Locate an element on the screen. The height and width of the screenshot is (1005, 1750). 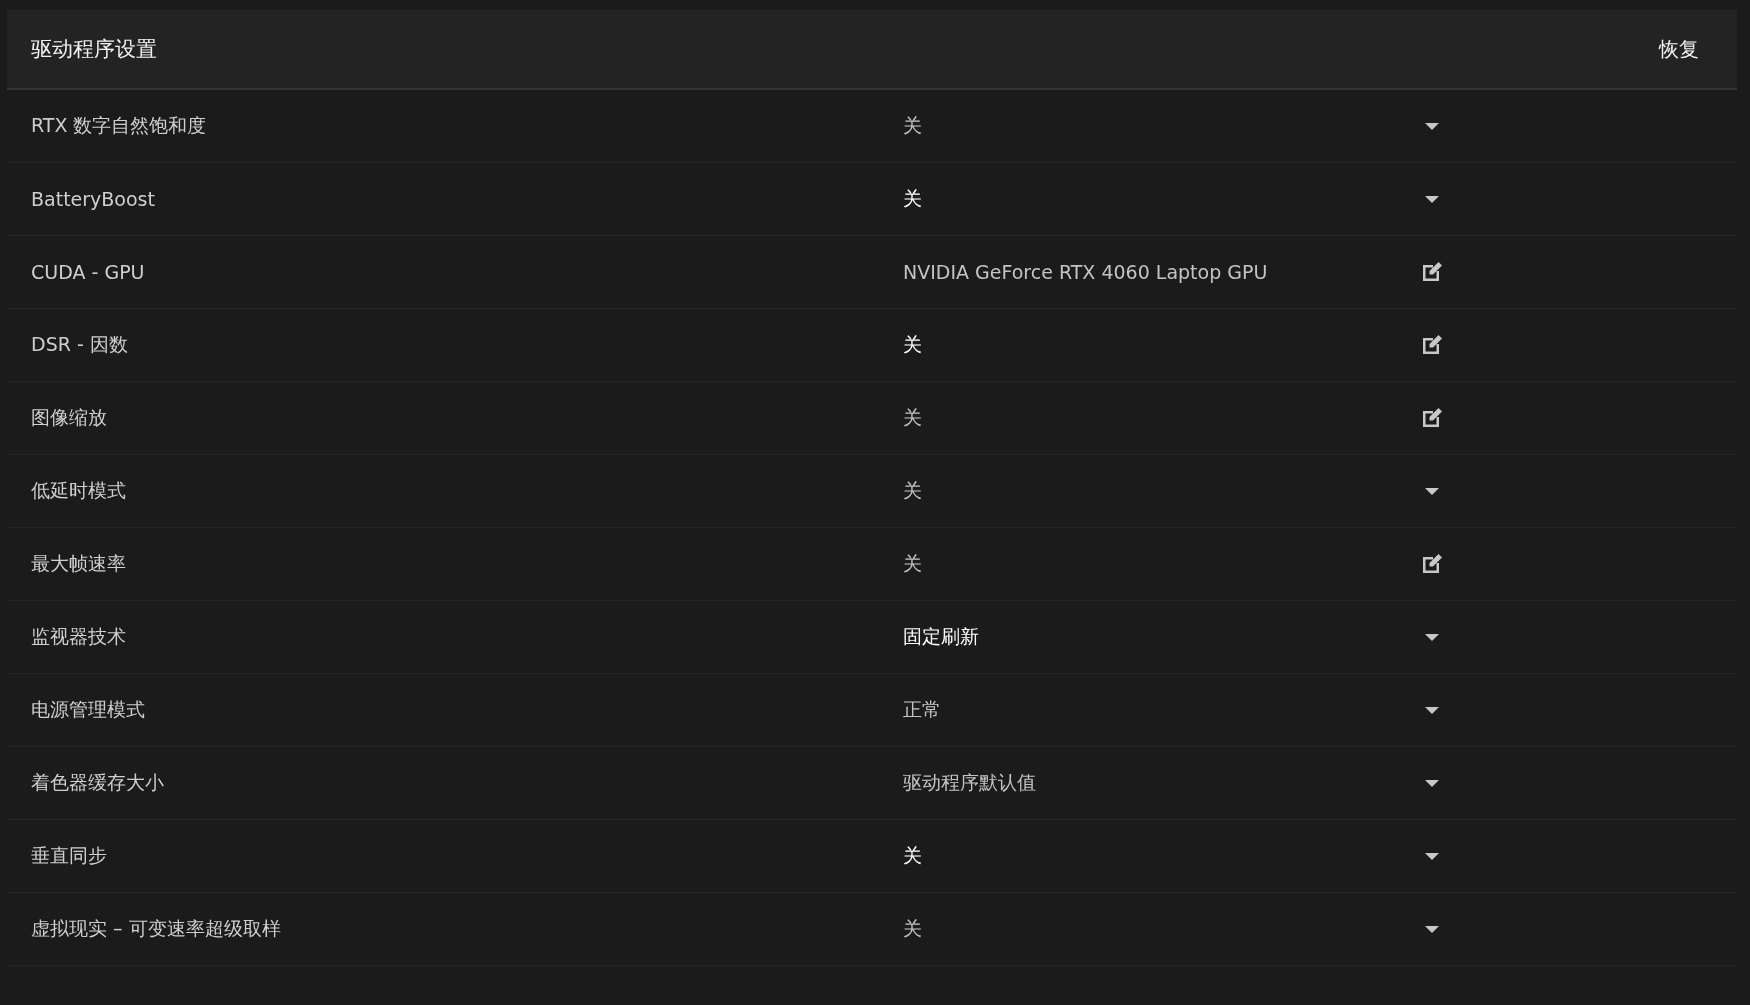
setting-label: 最大帧速率 is located at coordinates (78, 563).